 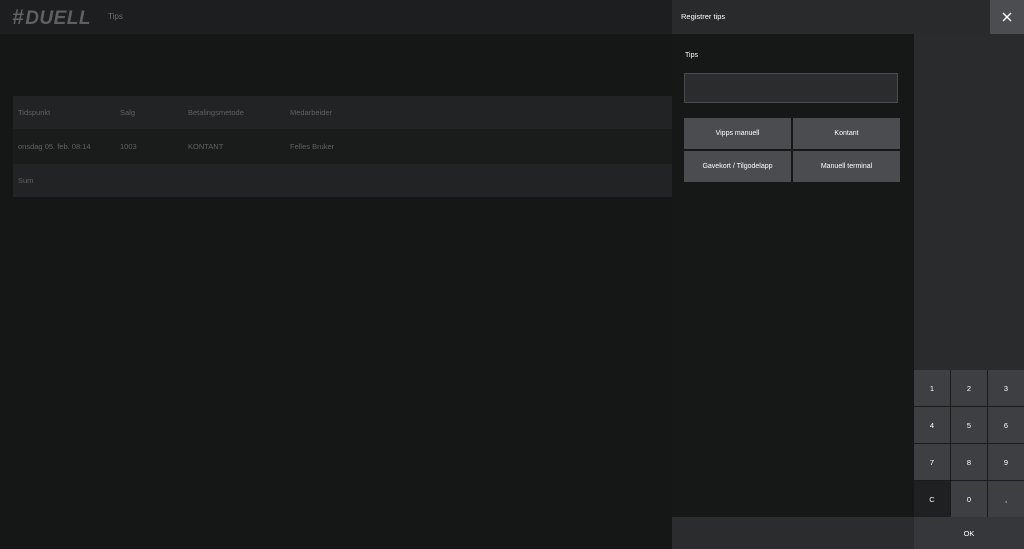 I want to click on kontant-button: Kontant, so click(x=846, y=133).